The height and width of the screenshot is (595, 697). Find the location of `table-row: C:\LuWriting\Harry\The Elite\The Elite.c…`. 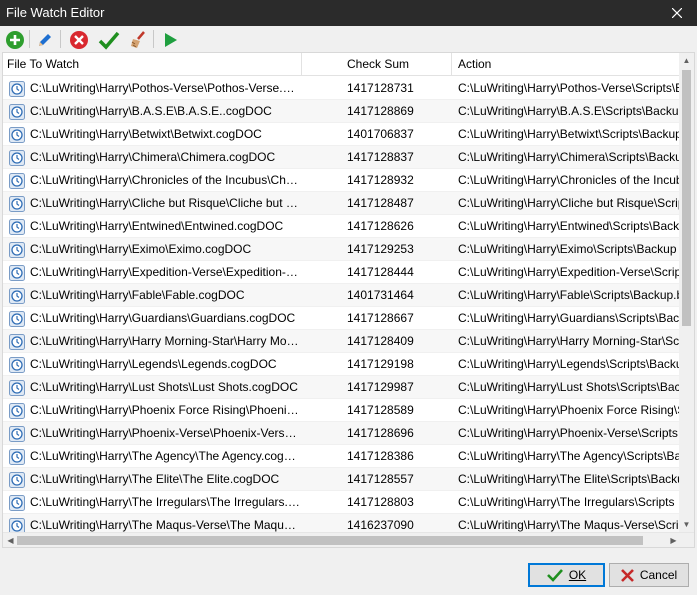

table-row: C:\LuWriting\Harry\The Elite\The Elite.c… is located at coordinates (342, 479).